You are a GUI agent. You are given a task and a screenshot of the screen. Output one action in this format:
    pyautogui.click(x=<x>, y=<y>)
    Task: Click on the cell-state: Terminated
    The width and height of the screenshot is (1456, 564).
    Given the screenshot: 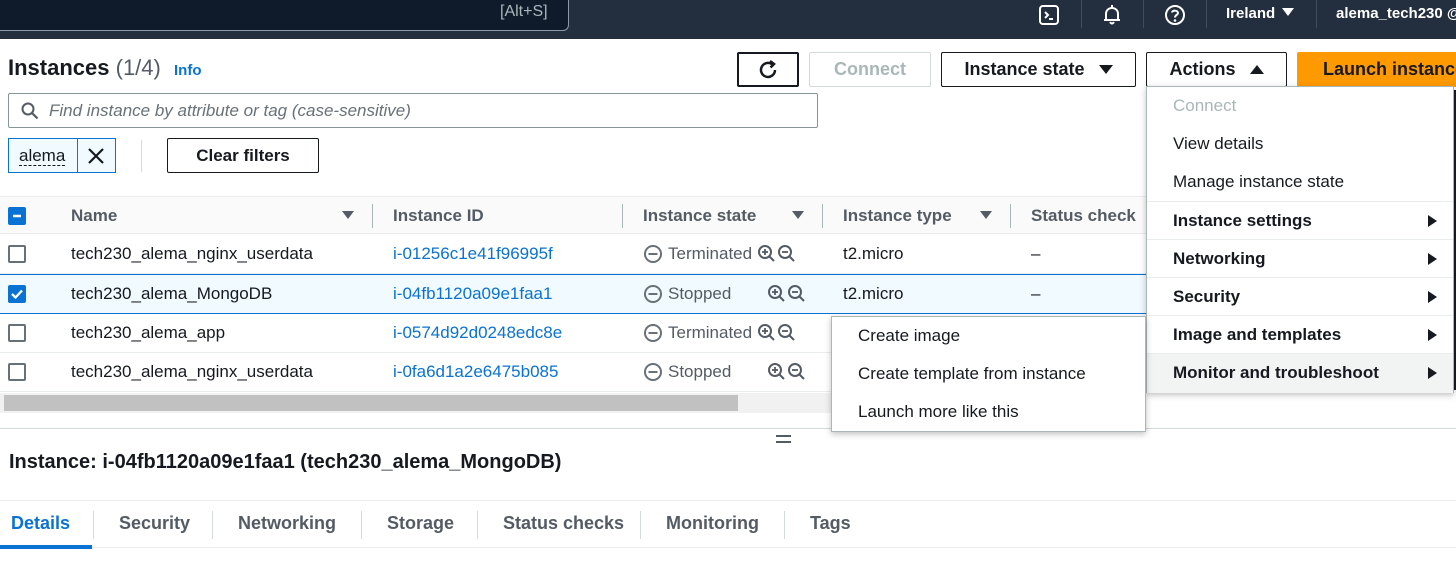 What is the action you would take?
    pyautogui.click(x=720, y=254)
    